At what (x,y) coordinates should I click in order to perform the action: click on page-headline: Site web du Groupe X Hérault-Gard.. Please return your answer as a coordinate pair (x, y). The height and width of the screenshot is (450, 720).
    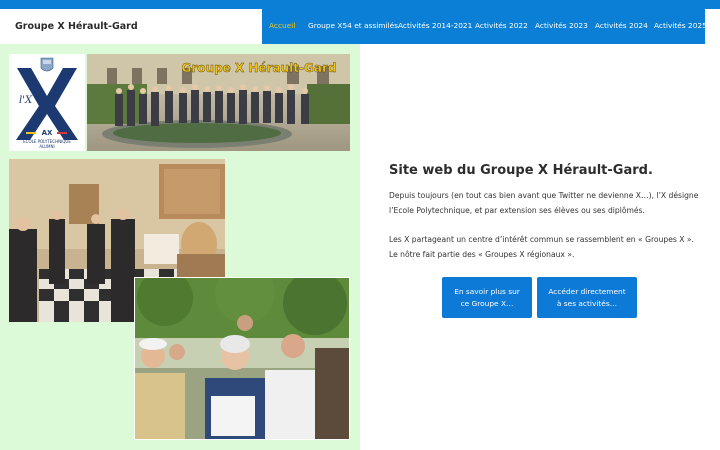
    Looking at the image, I should click on (521, 170).